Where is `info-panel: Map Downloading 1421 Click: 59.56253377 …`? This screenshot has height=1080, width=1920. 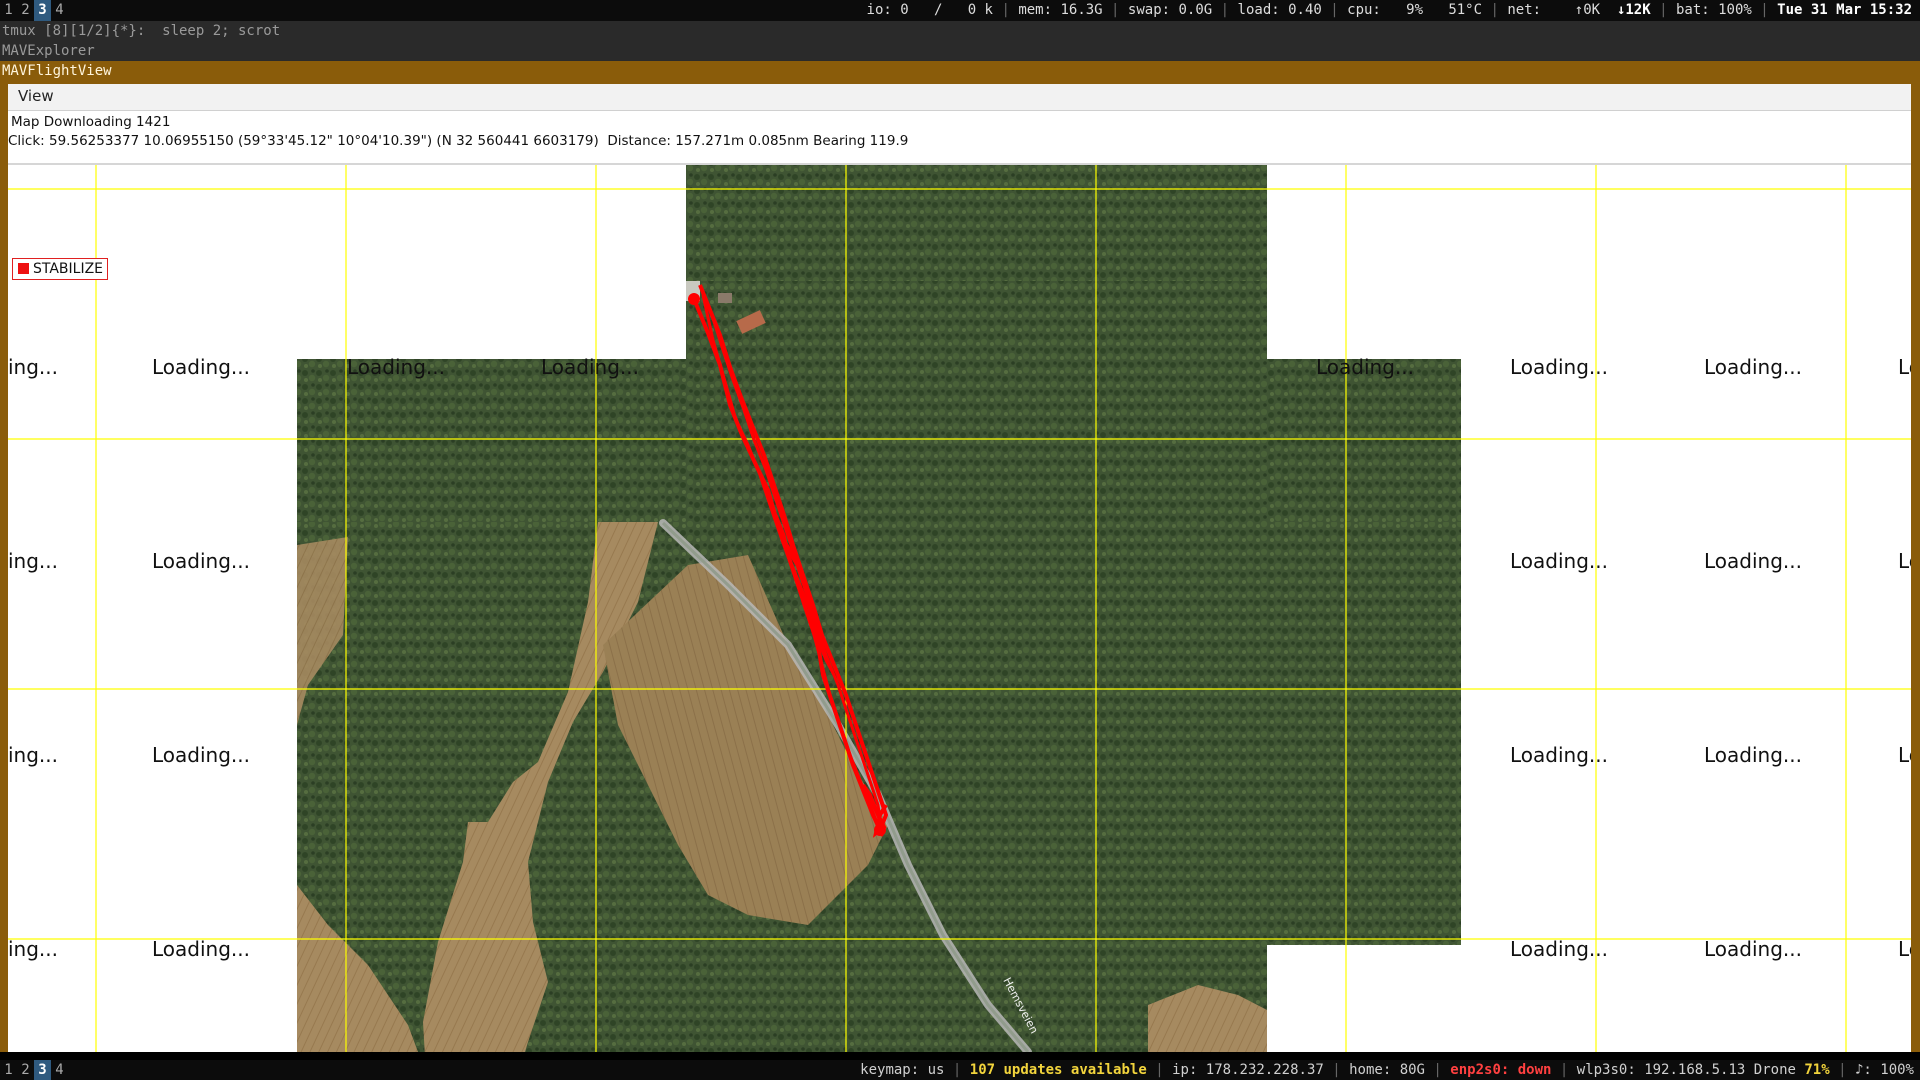
info-panel: Map Downloading 1421 Click: 59.56253377 … is located at coordinates (959, 138).